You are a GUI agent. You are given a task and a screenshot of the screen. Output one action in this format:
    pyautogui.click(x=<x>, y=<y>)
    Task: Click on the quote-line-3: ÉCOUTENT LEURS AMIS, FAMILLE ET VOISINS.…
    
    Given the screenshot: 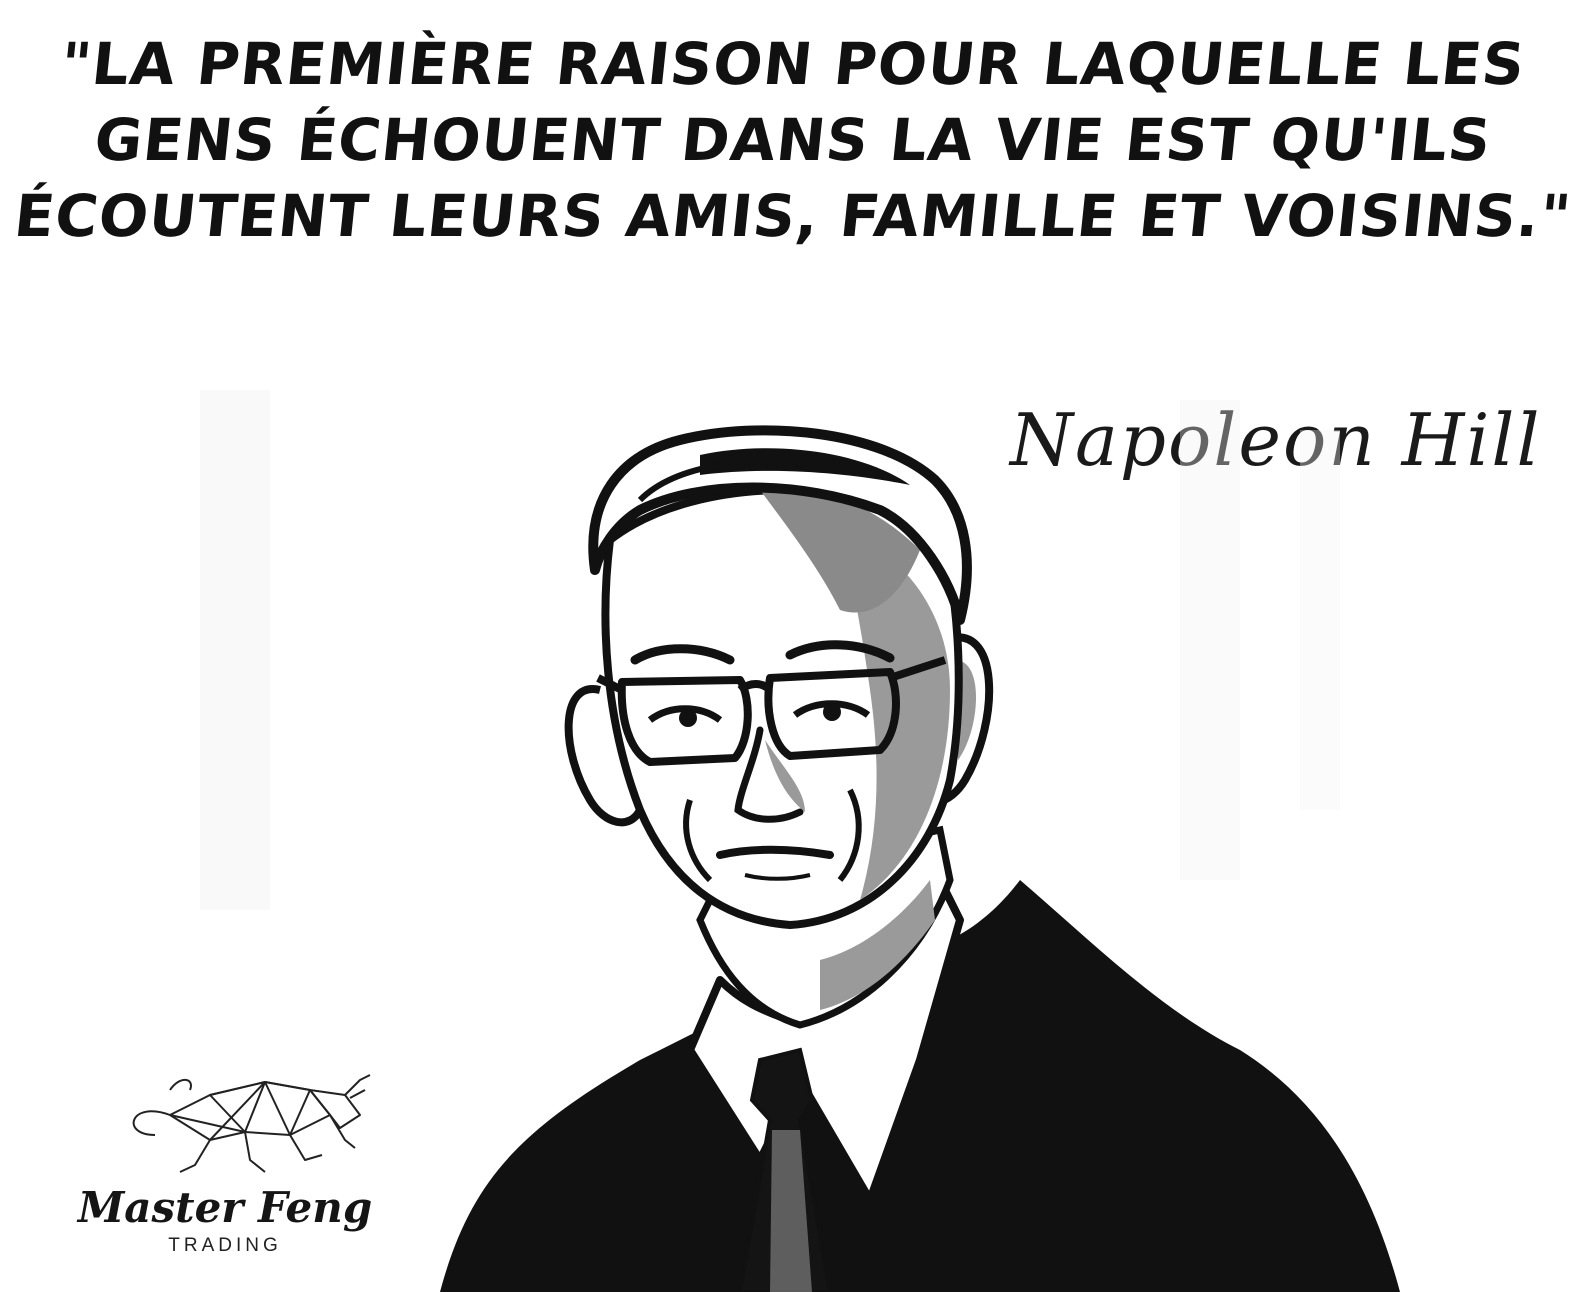 What is the action you would take?
    pyautogui.click(x=793, y=216)
    